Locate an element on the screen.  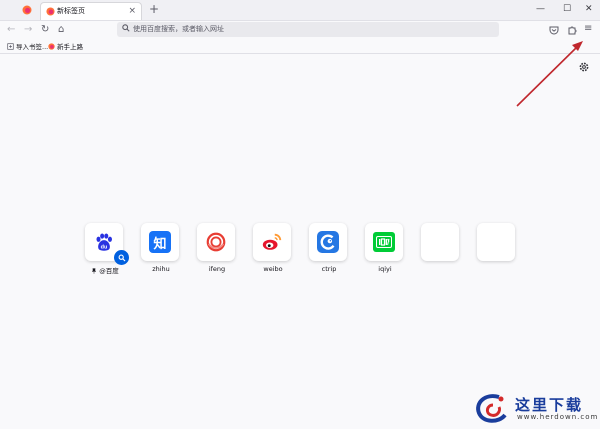
shortcut-baidu: du @百度 is located at coordinates (107, 249).